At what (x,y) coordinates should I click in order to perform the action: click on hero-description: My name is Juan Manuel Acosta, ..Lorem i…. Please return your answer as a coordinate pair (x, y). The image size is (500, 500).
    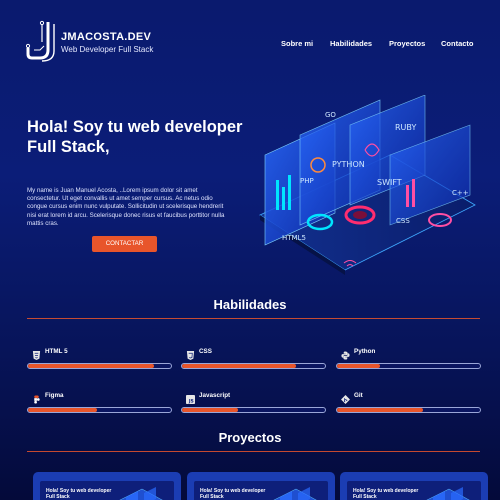
    Looking at the image, I should click on (126, 207).